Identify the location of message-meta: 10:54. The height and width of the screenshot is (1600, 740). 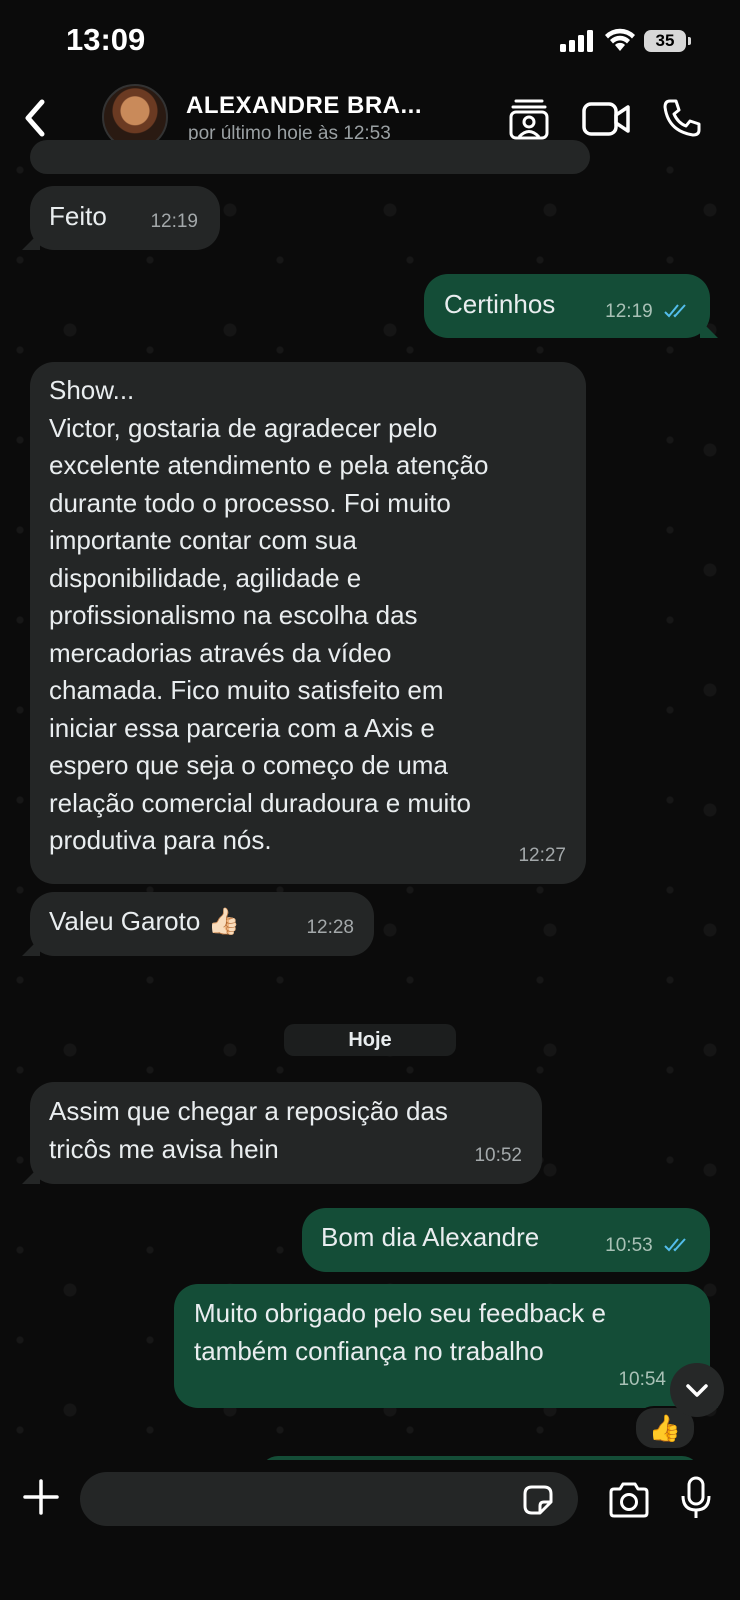
(642, 1380).